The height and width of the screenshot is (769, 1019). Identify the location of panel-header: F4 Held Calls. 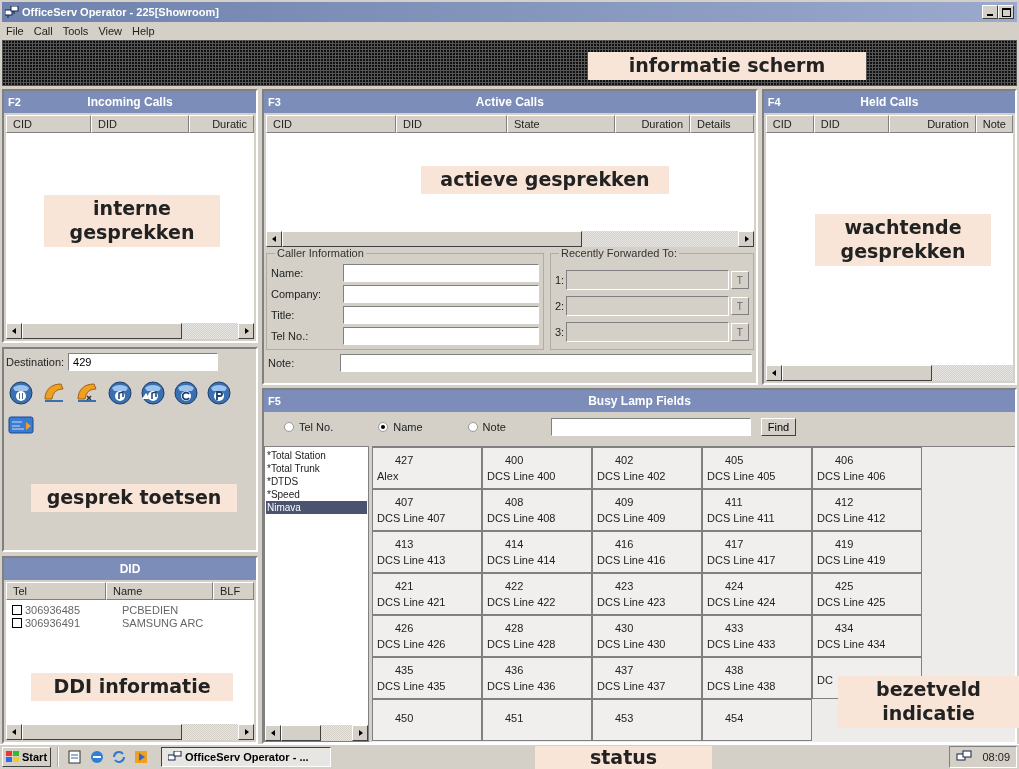
(889, 102).